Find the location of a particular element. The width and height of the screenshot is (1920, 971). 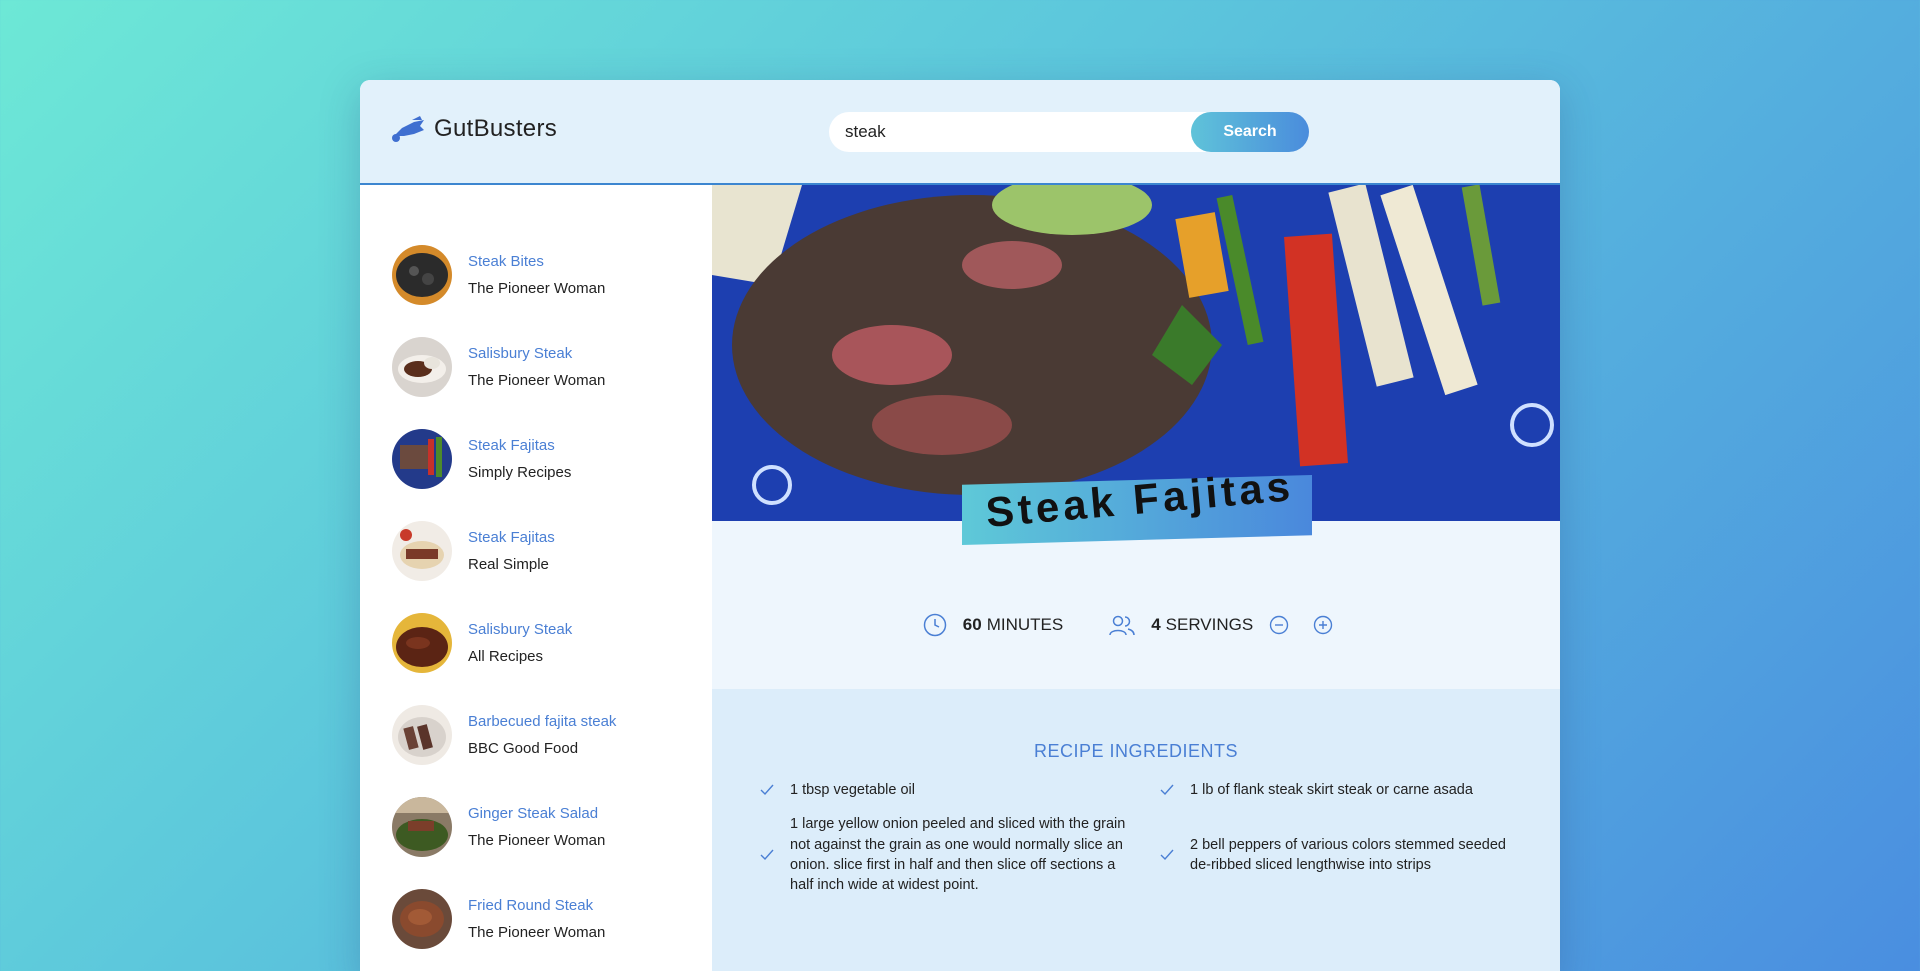

search-input is located at coordinates (1010, 132).